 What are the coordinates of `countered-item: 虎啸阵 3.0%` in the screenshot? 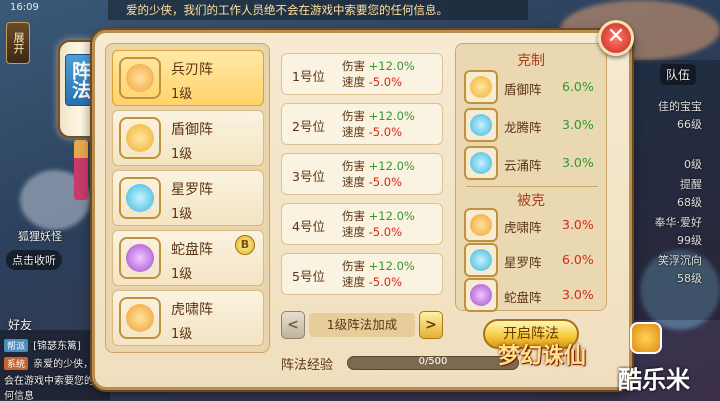 It's located at (534, 225).